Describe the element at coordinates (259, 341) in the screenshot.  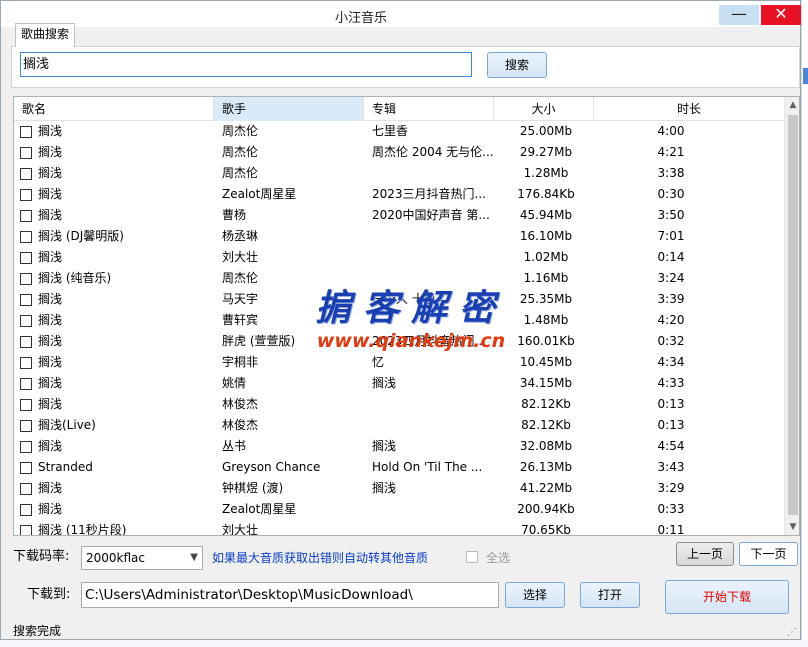
I see `song-artist: 胖虎 (萱萱版)` at that location.